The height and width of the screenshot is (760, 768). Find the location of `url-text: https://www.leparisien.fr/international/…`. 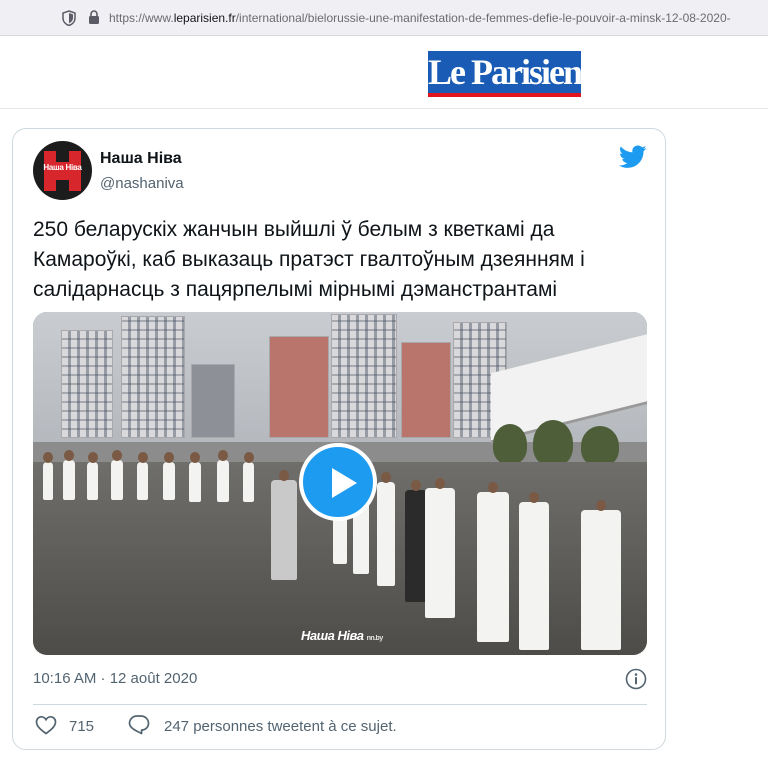

url-text: https://www.leparisien.fr/international/… is located at coordinates (438, 18).